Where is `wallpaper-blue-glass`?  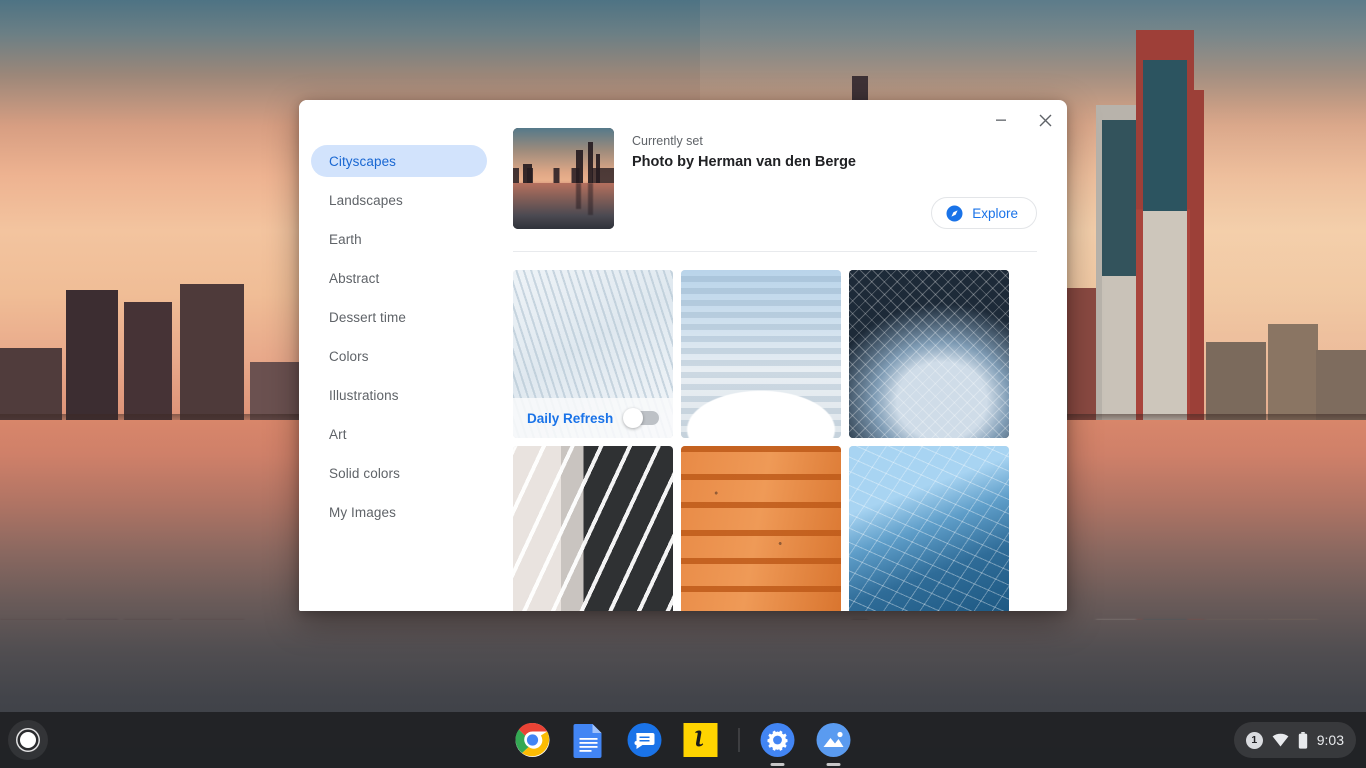
wallpaper-blue-glass is located at coordinates (929, 528).